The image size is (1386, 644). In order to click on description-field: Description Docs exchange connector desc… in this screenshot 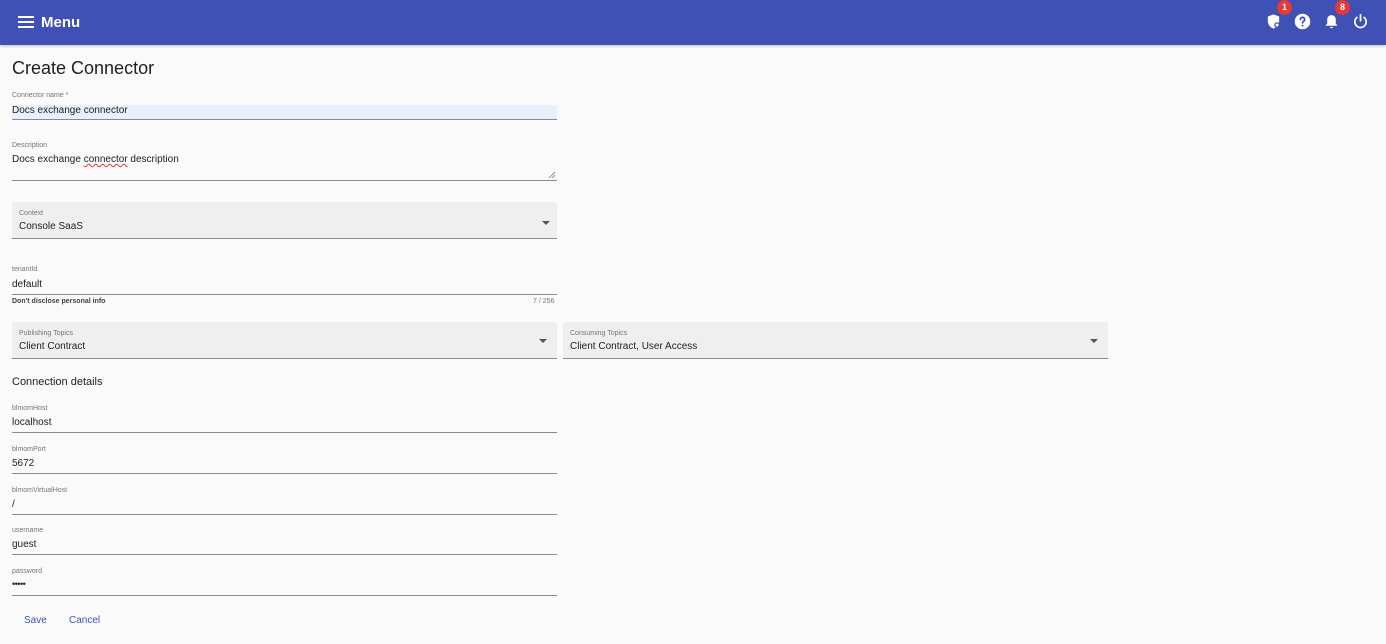, I will do `click(284, 160)`.